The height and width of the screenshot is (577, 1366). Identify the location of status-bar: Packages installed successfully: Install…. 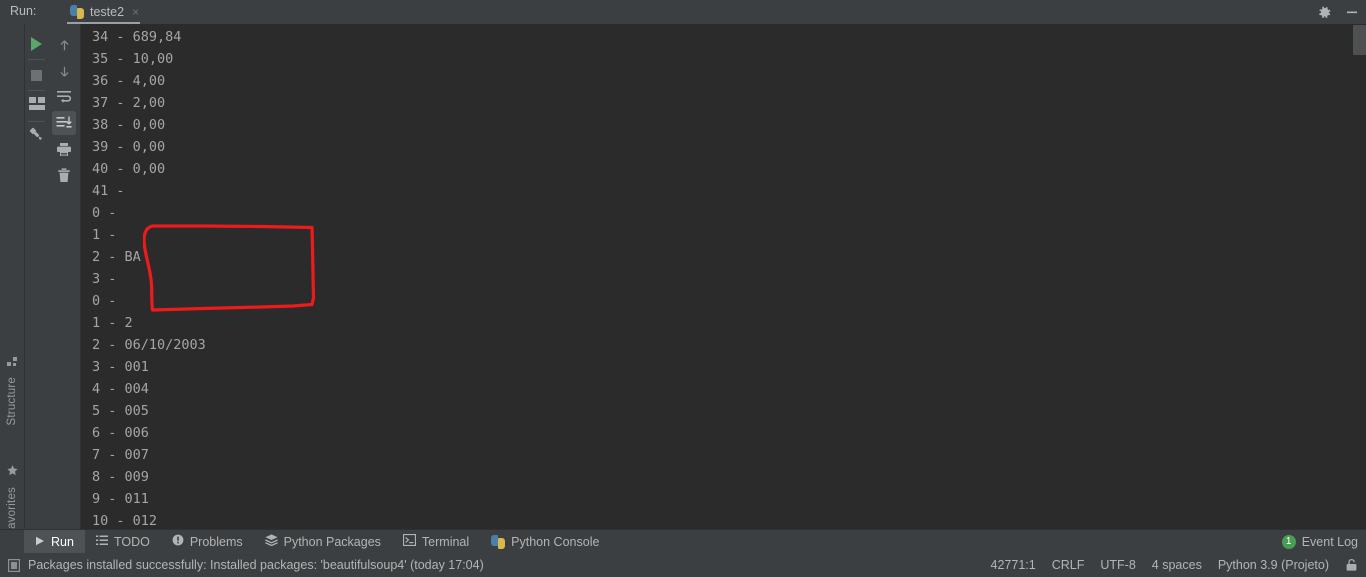
(683, 565).